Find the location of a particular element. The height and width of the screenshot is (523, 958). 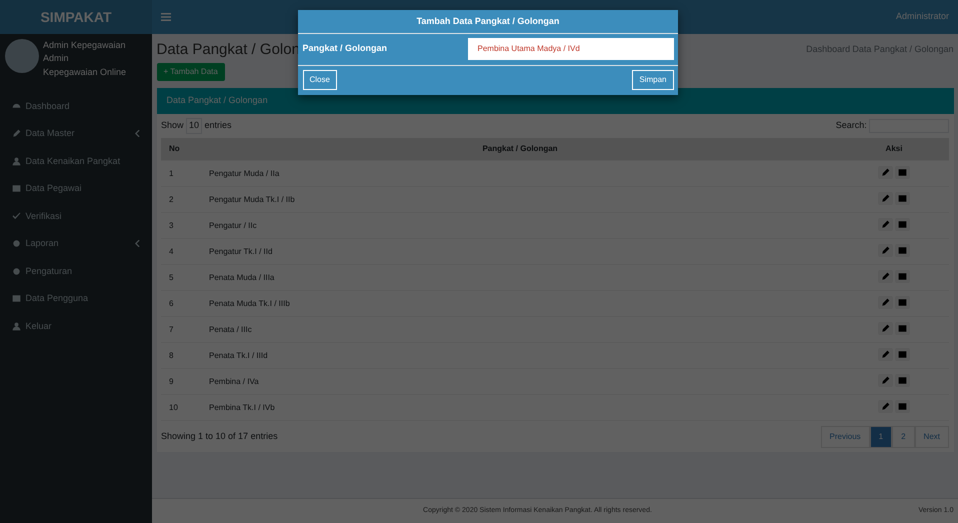

table-cell: Penata / IIIc is located at coordinates (520, 329).